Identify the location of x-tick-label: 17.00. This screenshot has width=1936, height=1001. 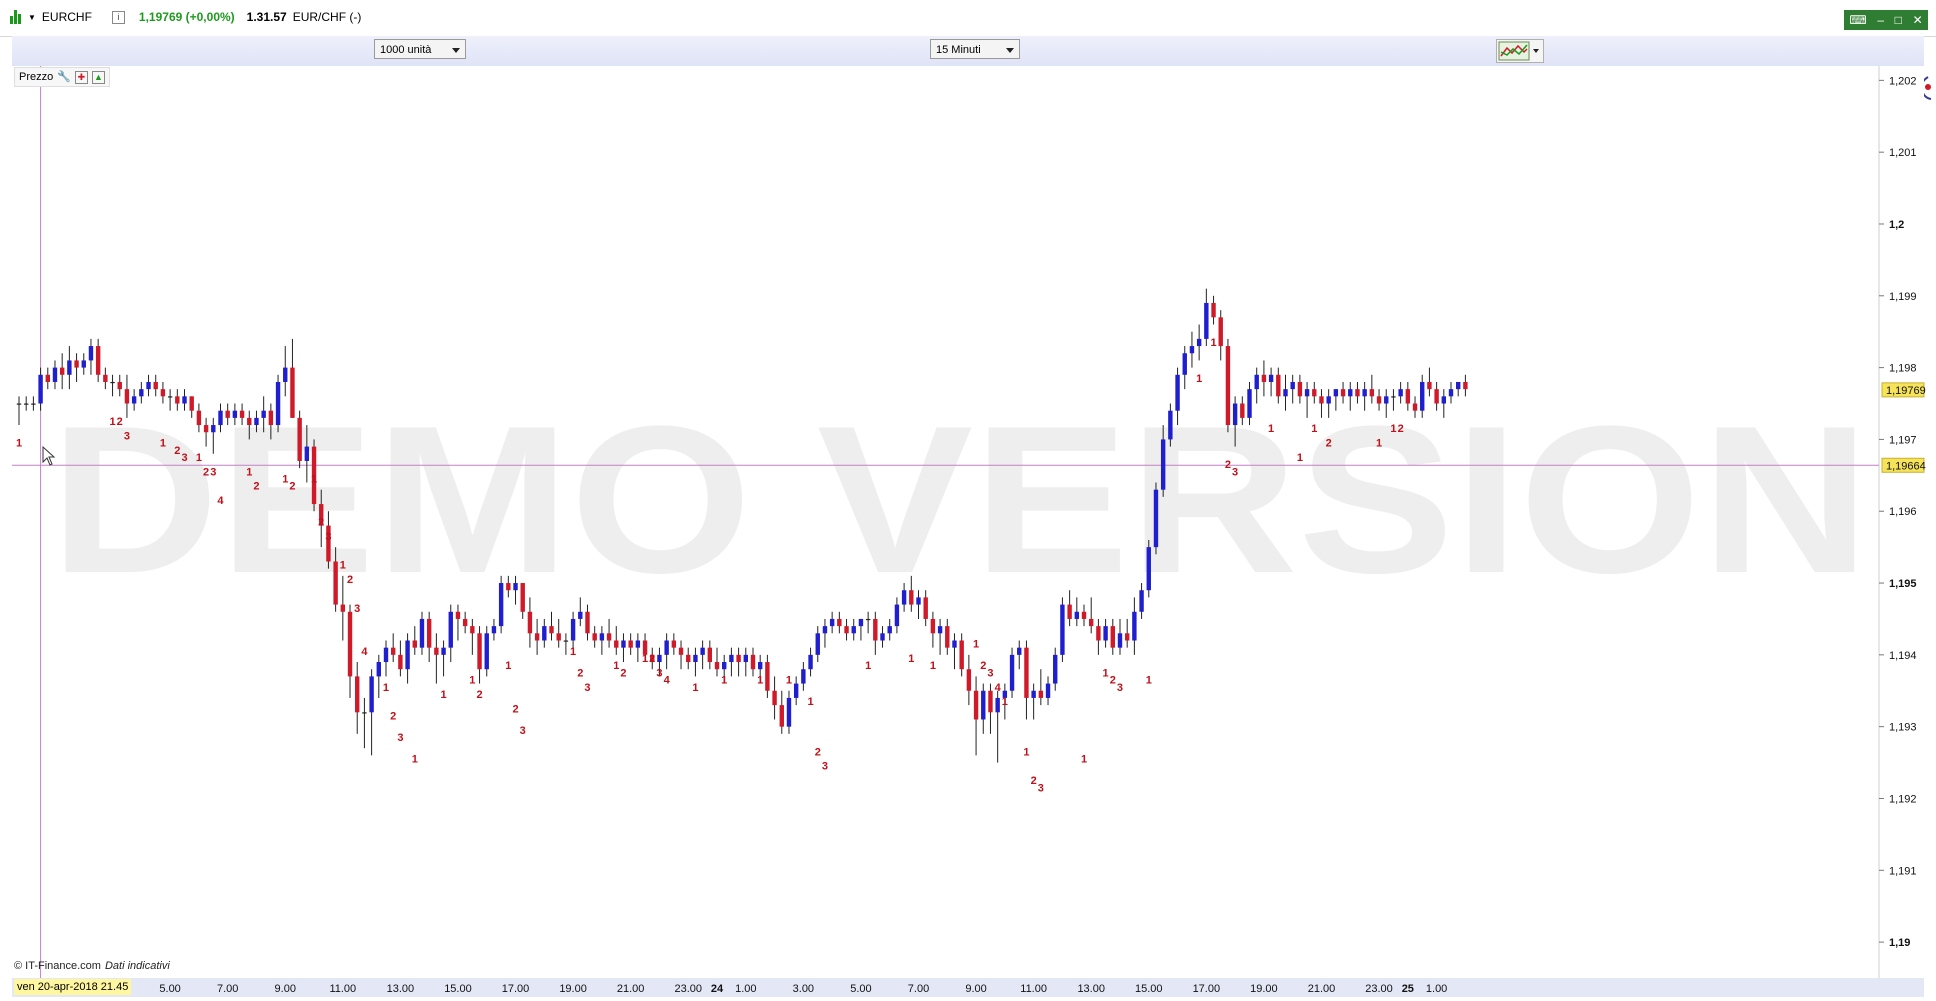
(516, 989).